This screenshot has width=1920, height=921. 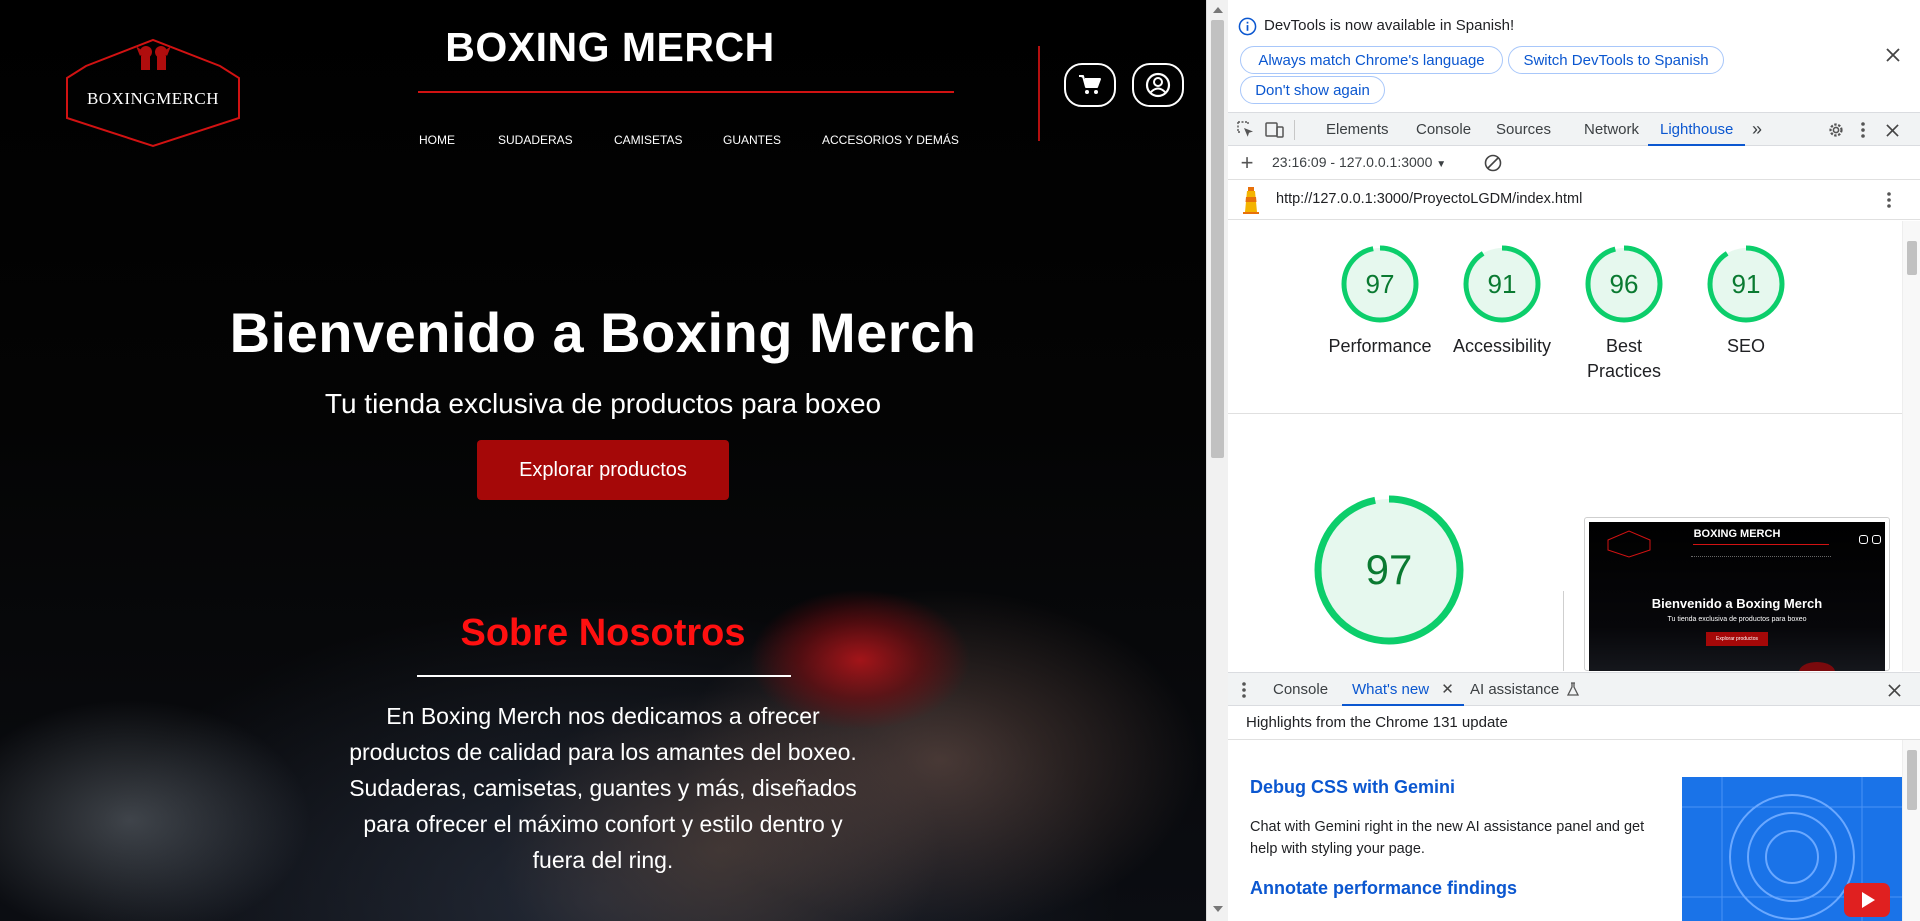 I want to click on header-vertical-divider, so click(x=1039, y=93).